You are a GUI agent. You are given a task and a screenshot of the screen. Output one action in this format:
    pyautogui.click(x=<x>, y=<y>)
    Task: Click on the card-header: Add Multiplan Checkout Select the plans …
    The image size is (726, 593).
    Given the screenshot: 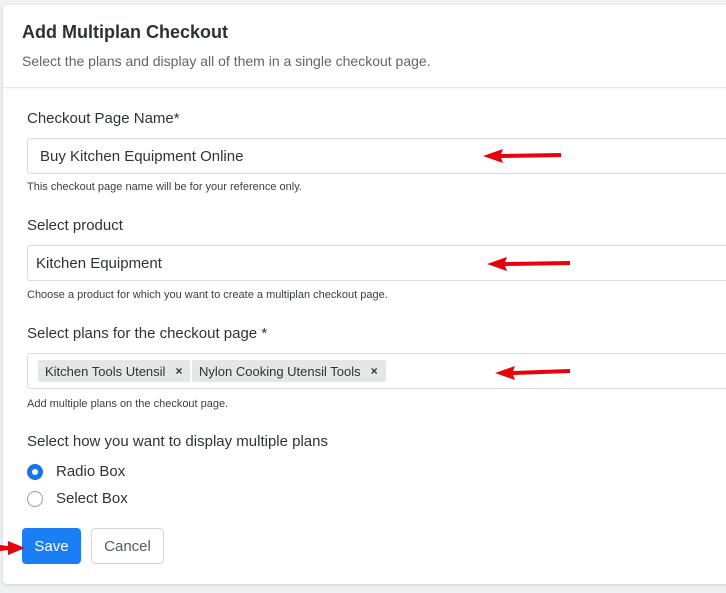 What is the action you would take?
    pyautogui.click(x=364, y=46)
    